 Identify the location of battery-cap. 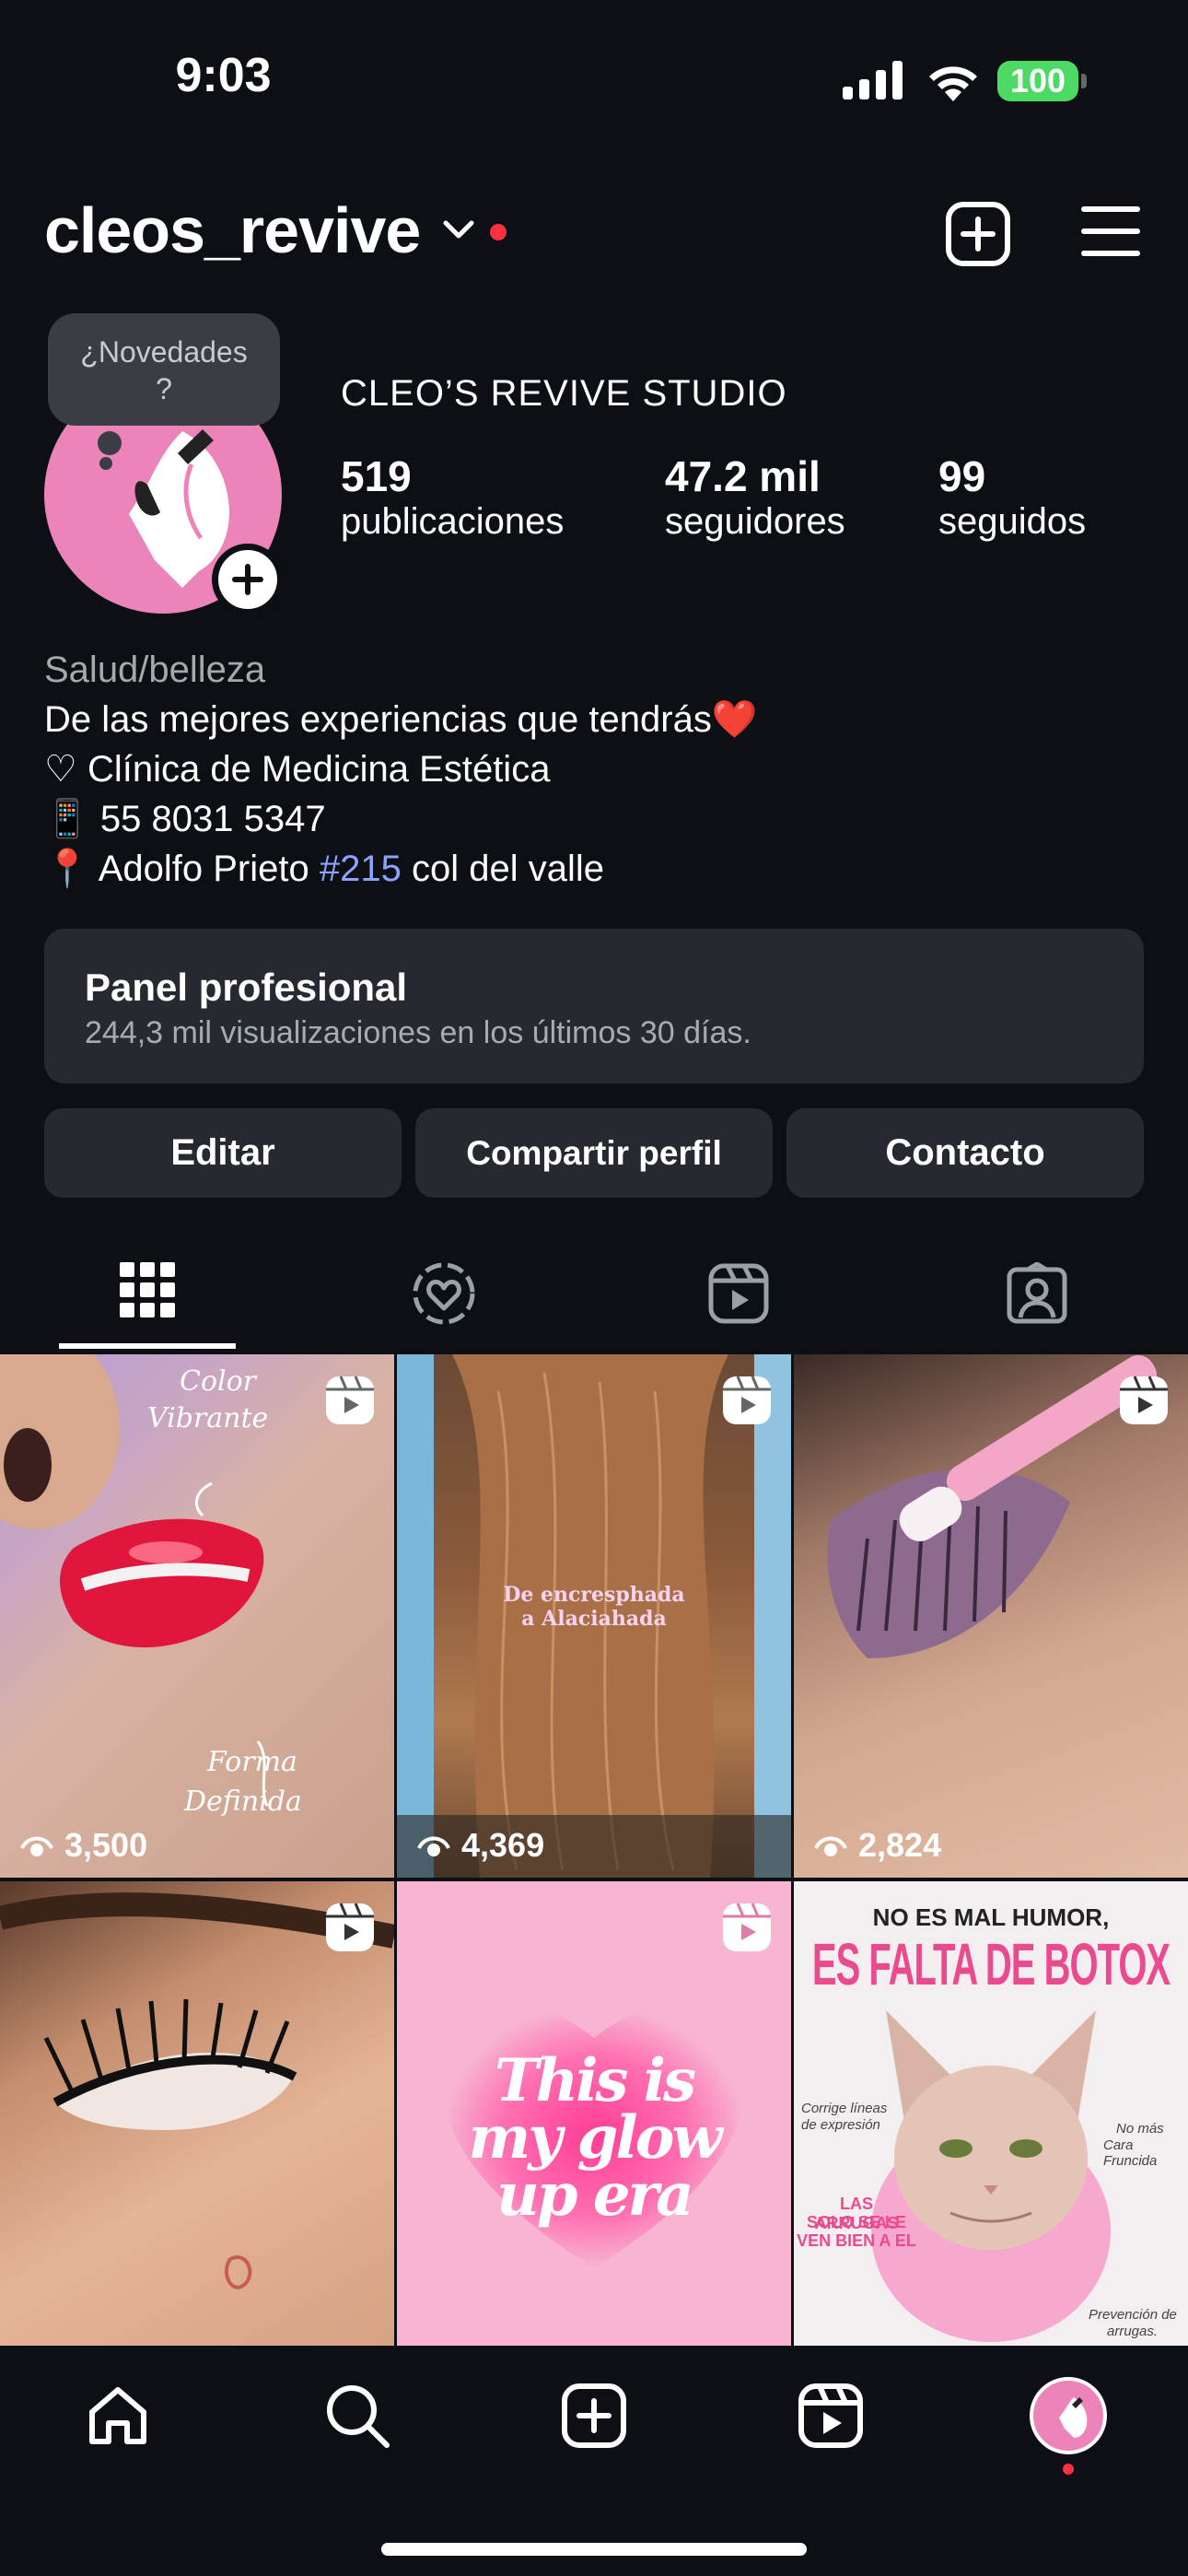
(1084, 81).